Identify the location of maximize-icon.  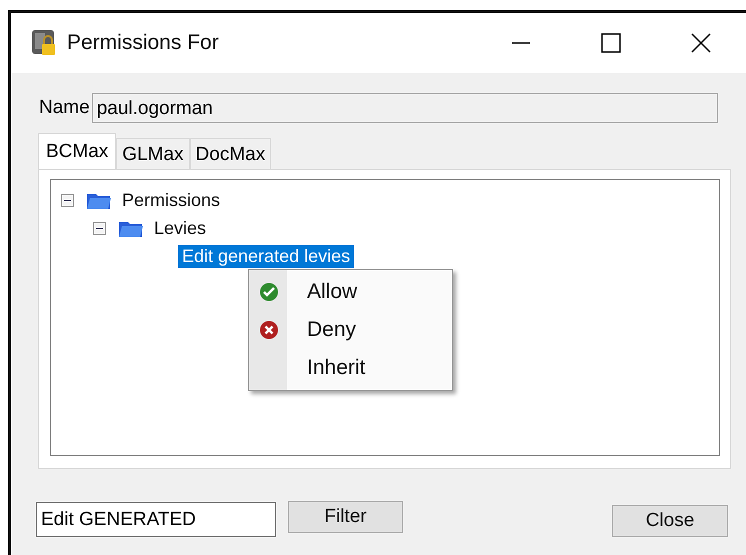
(611, 43).